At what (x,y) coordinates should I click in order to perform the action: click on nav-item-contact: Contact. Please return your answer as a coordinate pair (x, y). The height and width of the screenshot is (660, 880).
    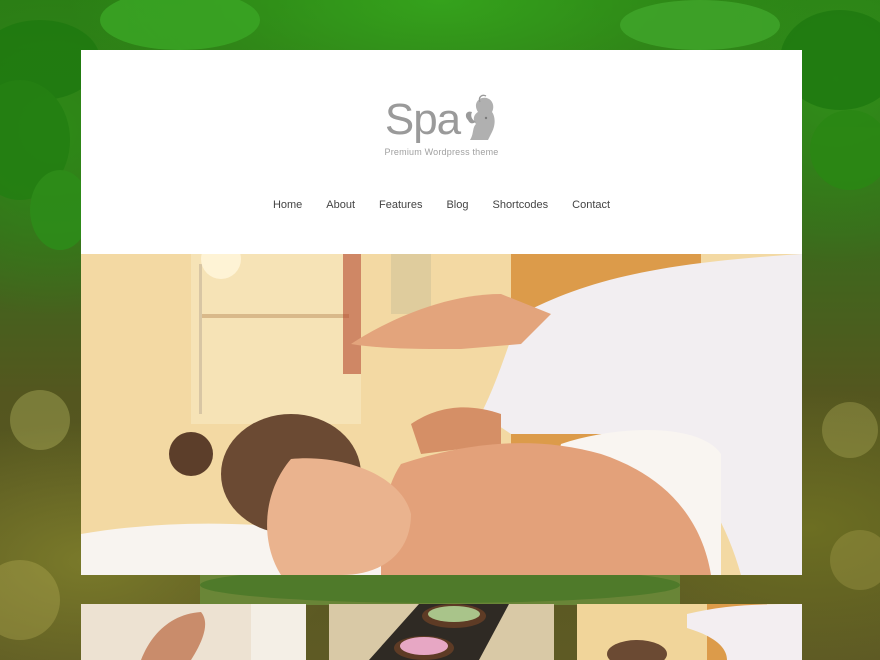
    Looking at the image, I should click on (591, 205).